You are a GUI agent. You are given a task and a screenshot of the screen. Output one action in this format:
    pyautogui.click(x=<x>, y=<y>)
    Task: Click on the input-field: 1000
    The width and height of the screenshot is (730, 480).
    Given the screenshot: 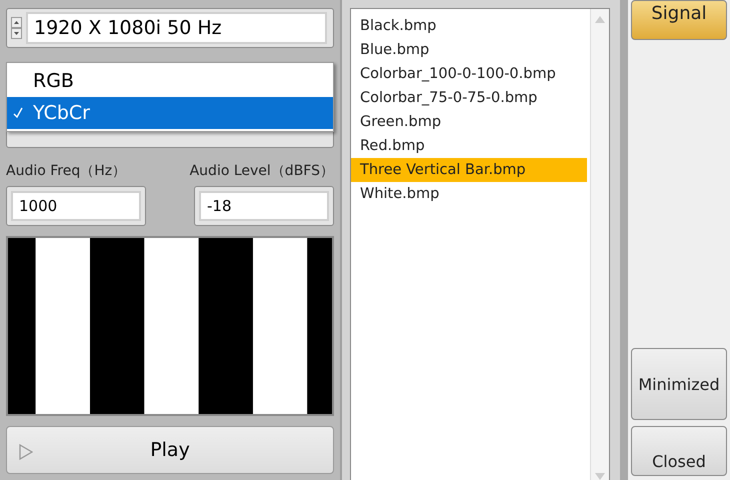 What is the action you would take?
    pyautogui.click(x=76, y=206)
    